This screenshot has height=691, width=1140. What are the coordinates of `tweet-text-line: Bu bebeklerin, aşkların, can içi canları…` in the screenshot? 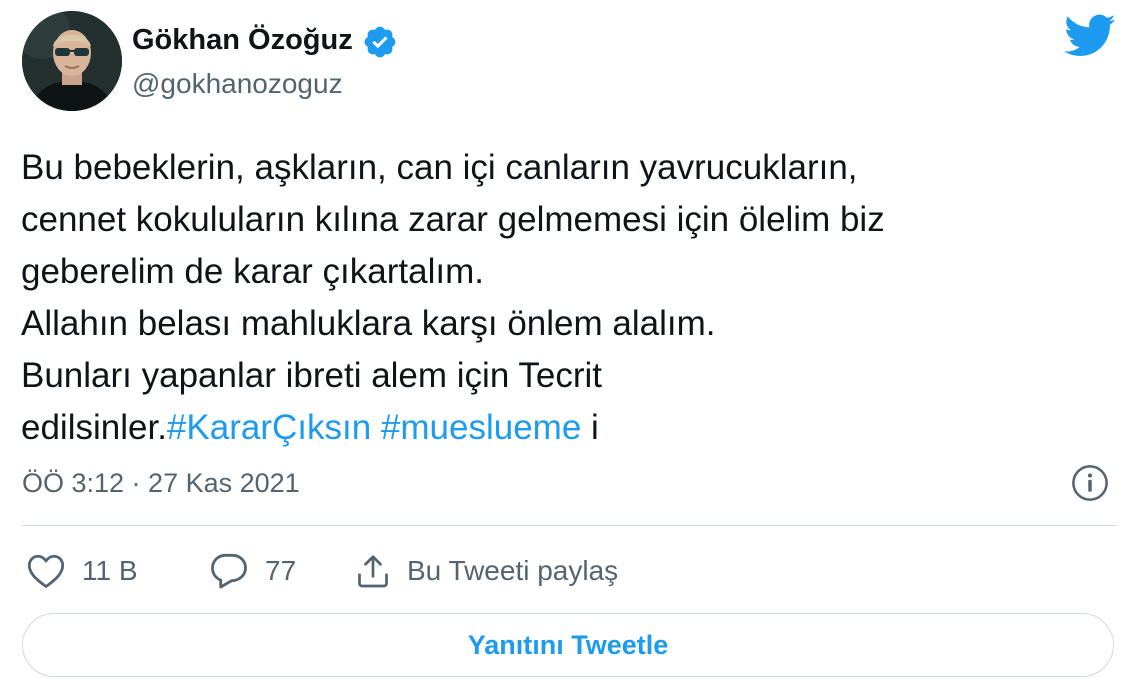 It's located at (439, 167).